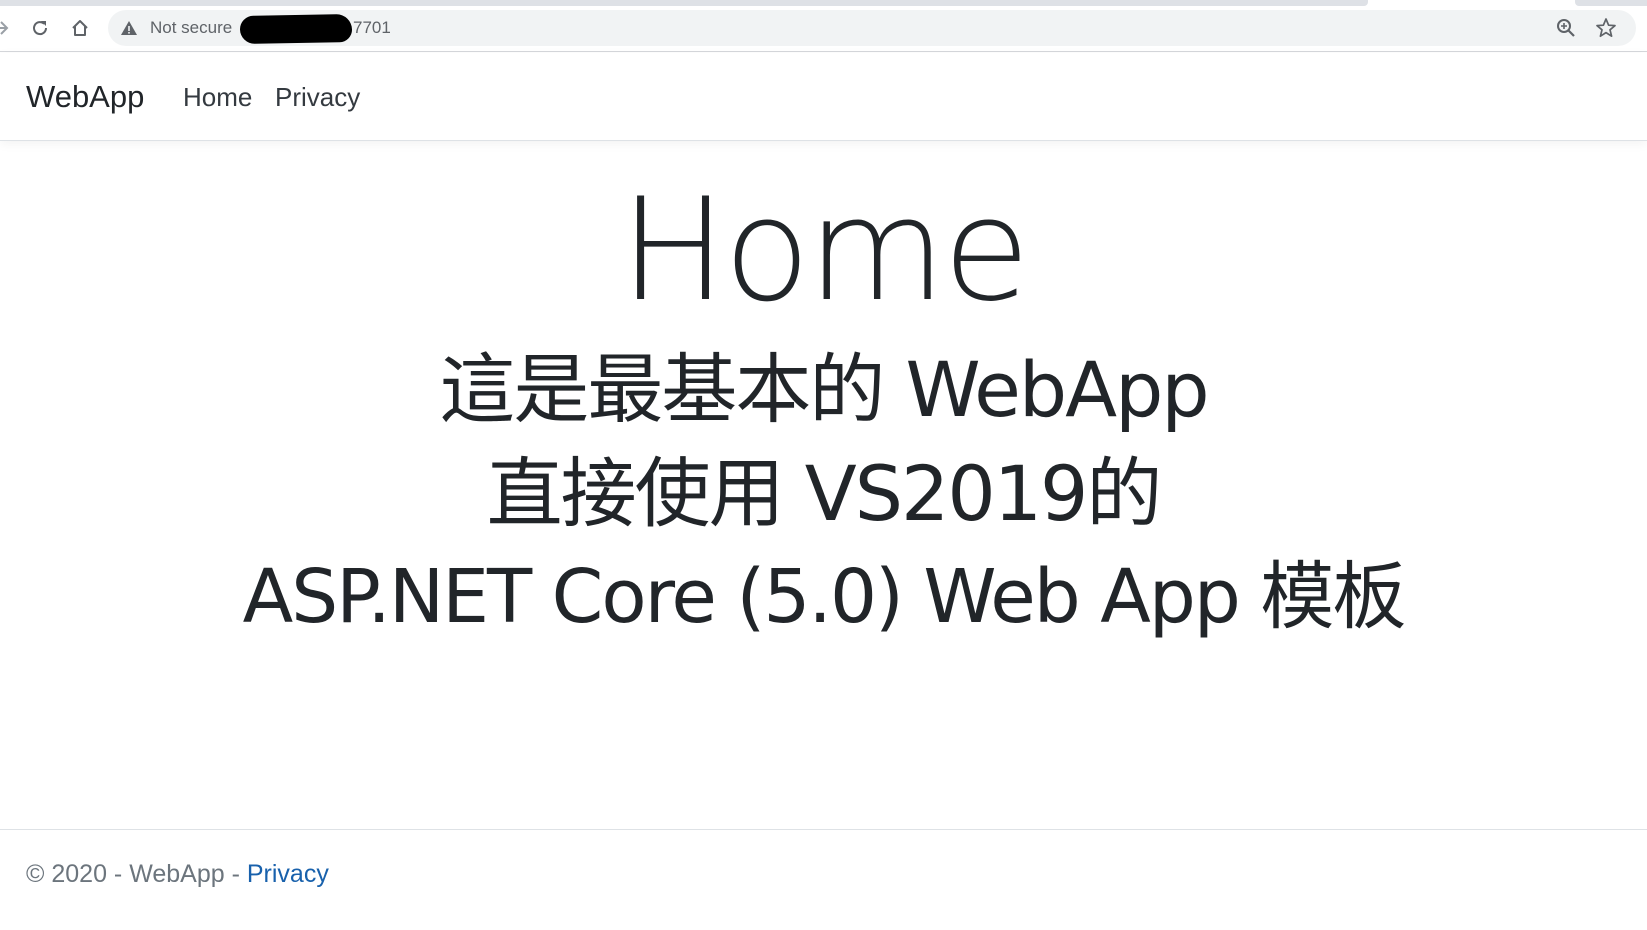 This screenshot has width=1647, height=930. Describe the element at coordinates (824, 389) in the screenshot. I see `description-line-1: 這是最基本的 WebApp` at that location.